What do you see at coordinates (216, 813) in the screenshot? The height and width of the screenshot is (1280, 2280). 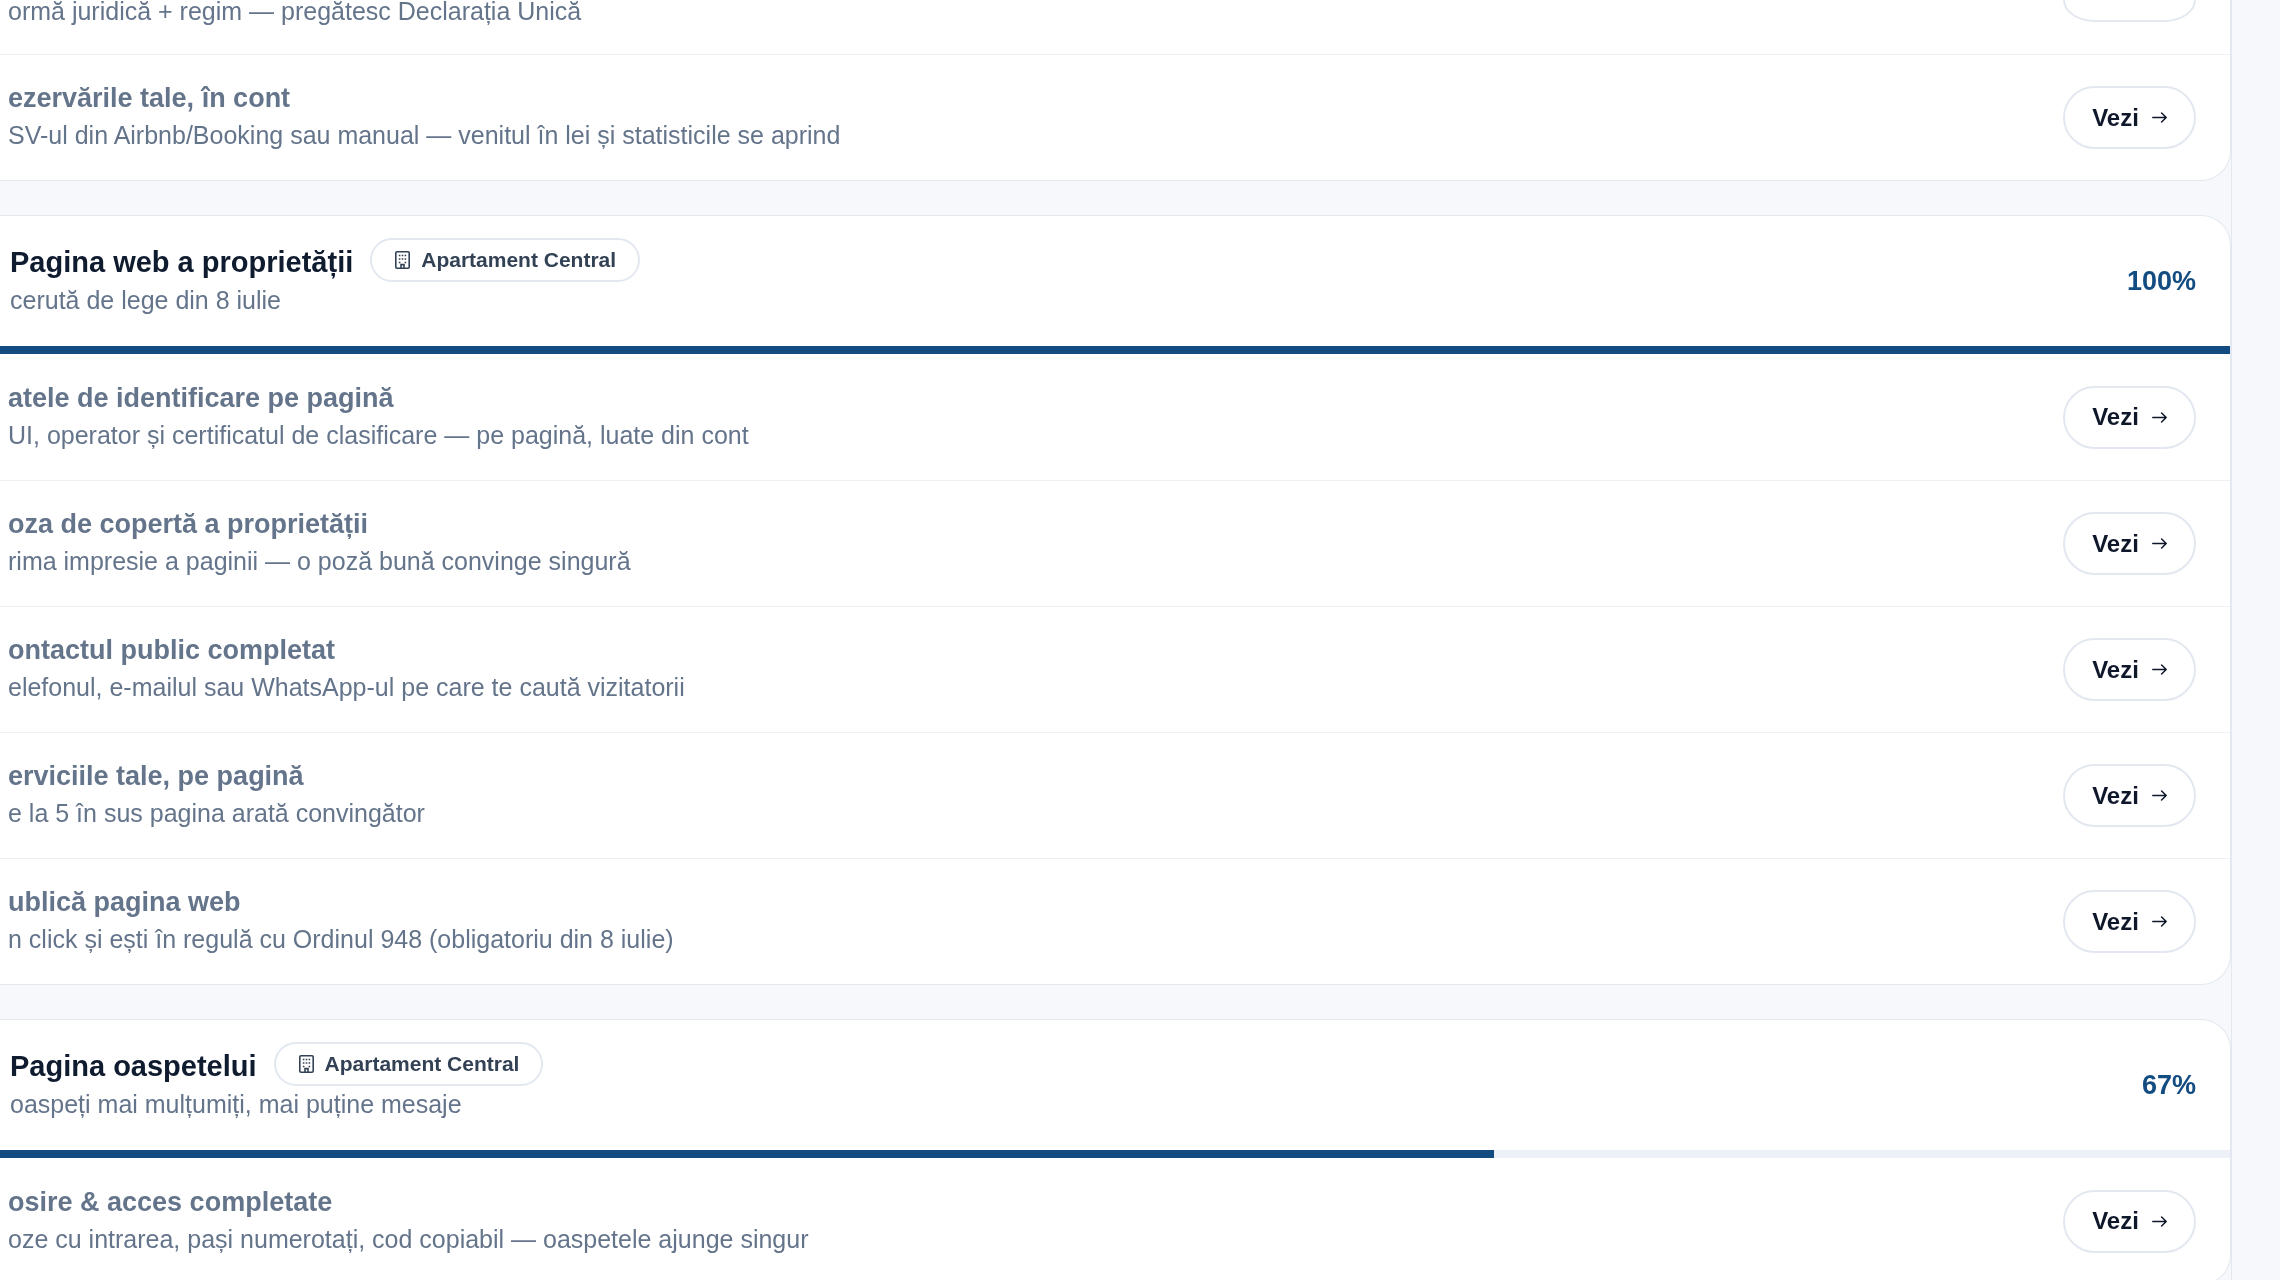 I see `task-description: e la 5 în sus pagina arată convingător` at bounding box center [216, 813].